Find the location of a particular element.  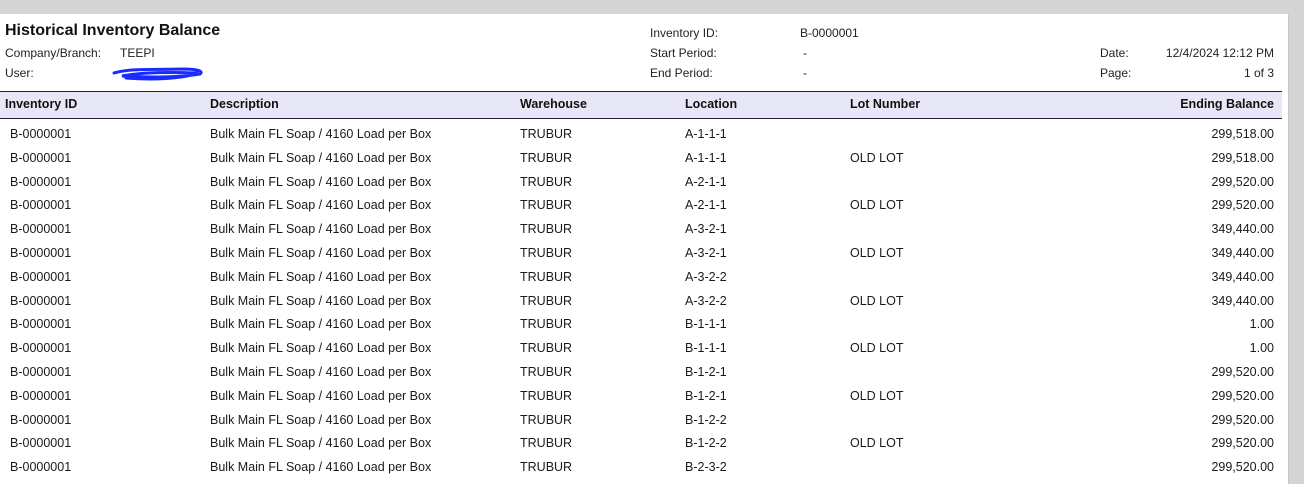

start-period-label: Start Period: is located at coordinates (683, 53).